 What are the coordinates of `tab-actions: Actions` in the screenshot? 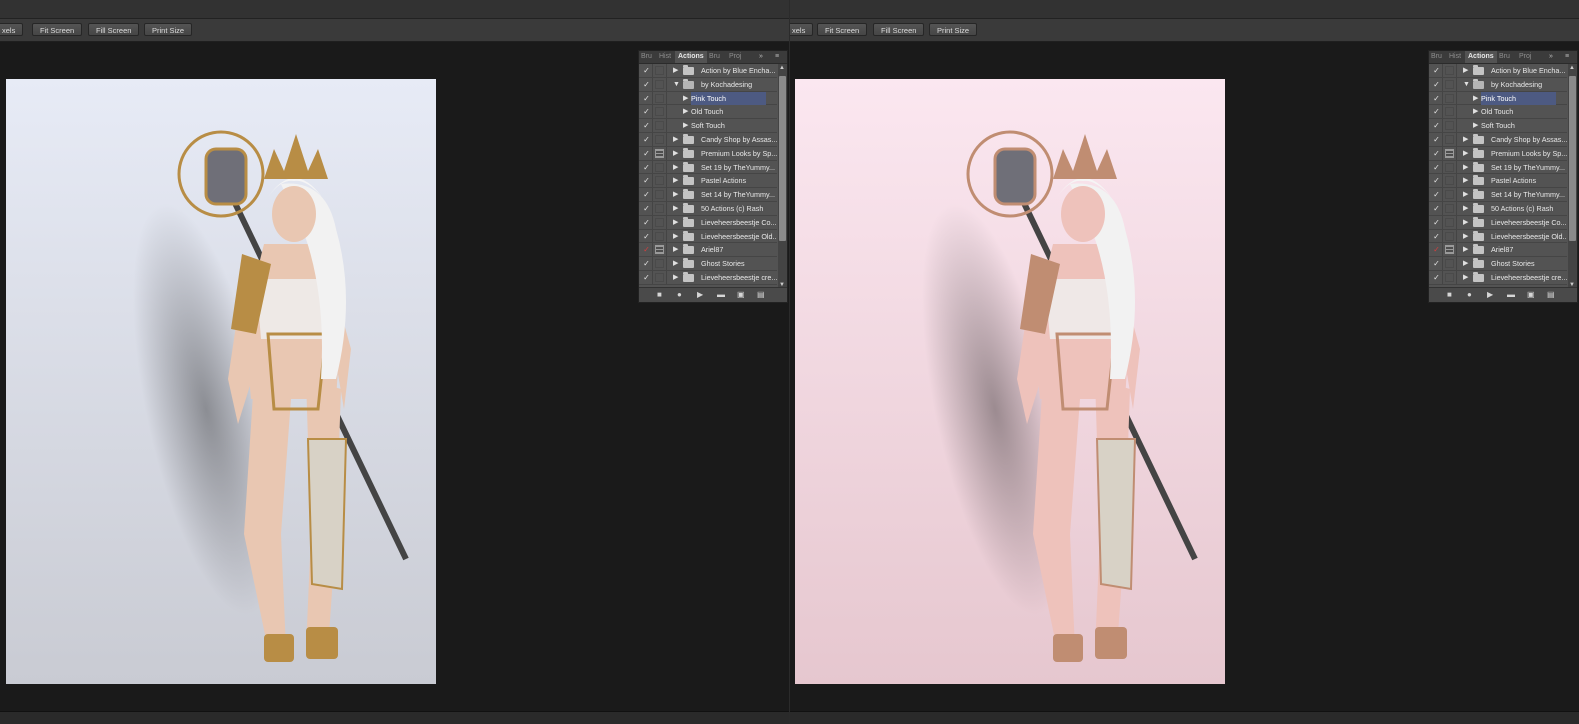 It's located at (1481, 57).